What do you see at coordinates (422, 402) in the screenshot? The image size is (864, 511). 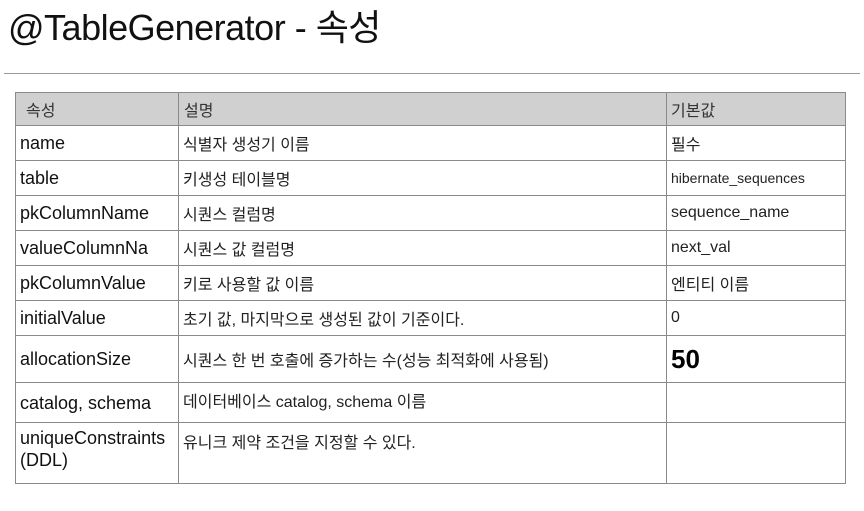 I see `attribute-description: 데이터베이스 catalog, schema 이름` at bounding box center [422, 402].